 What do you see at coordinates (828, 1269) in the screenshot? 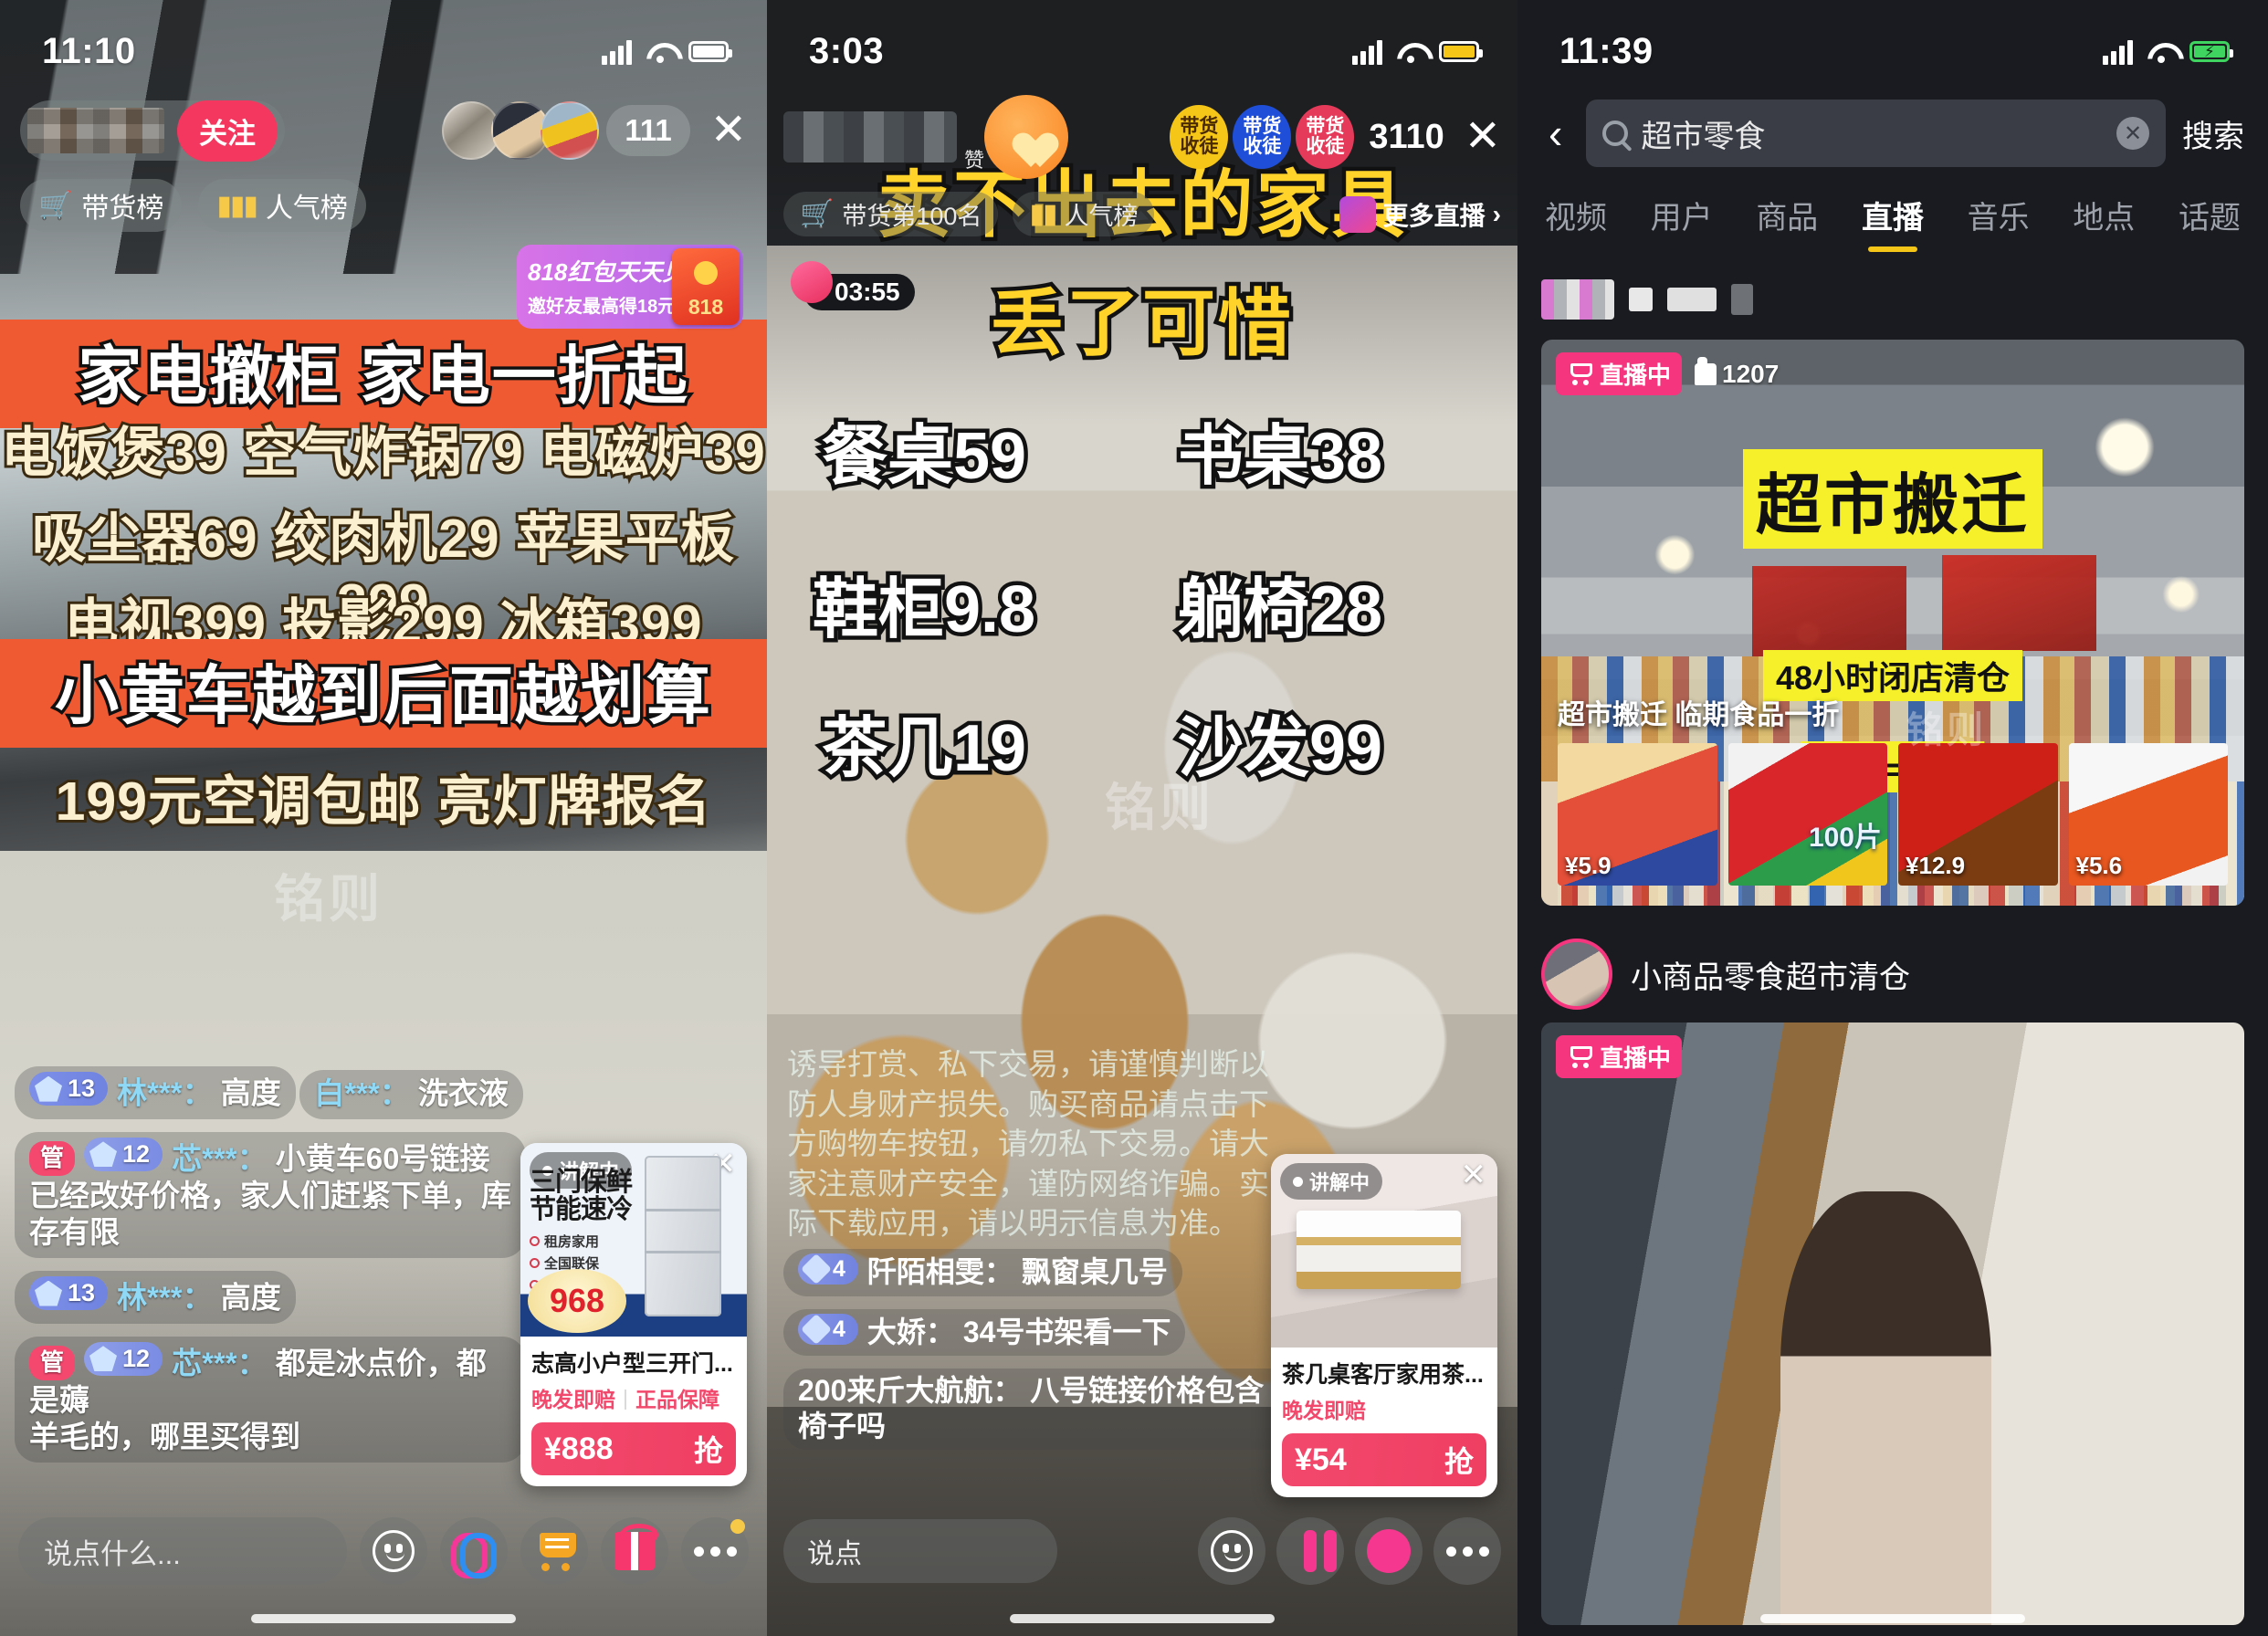
I see `level-badge: 4` at bounding box center [828, 1269].